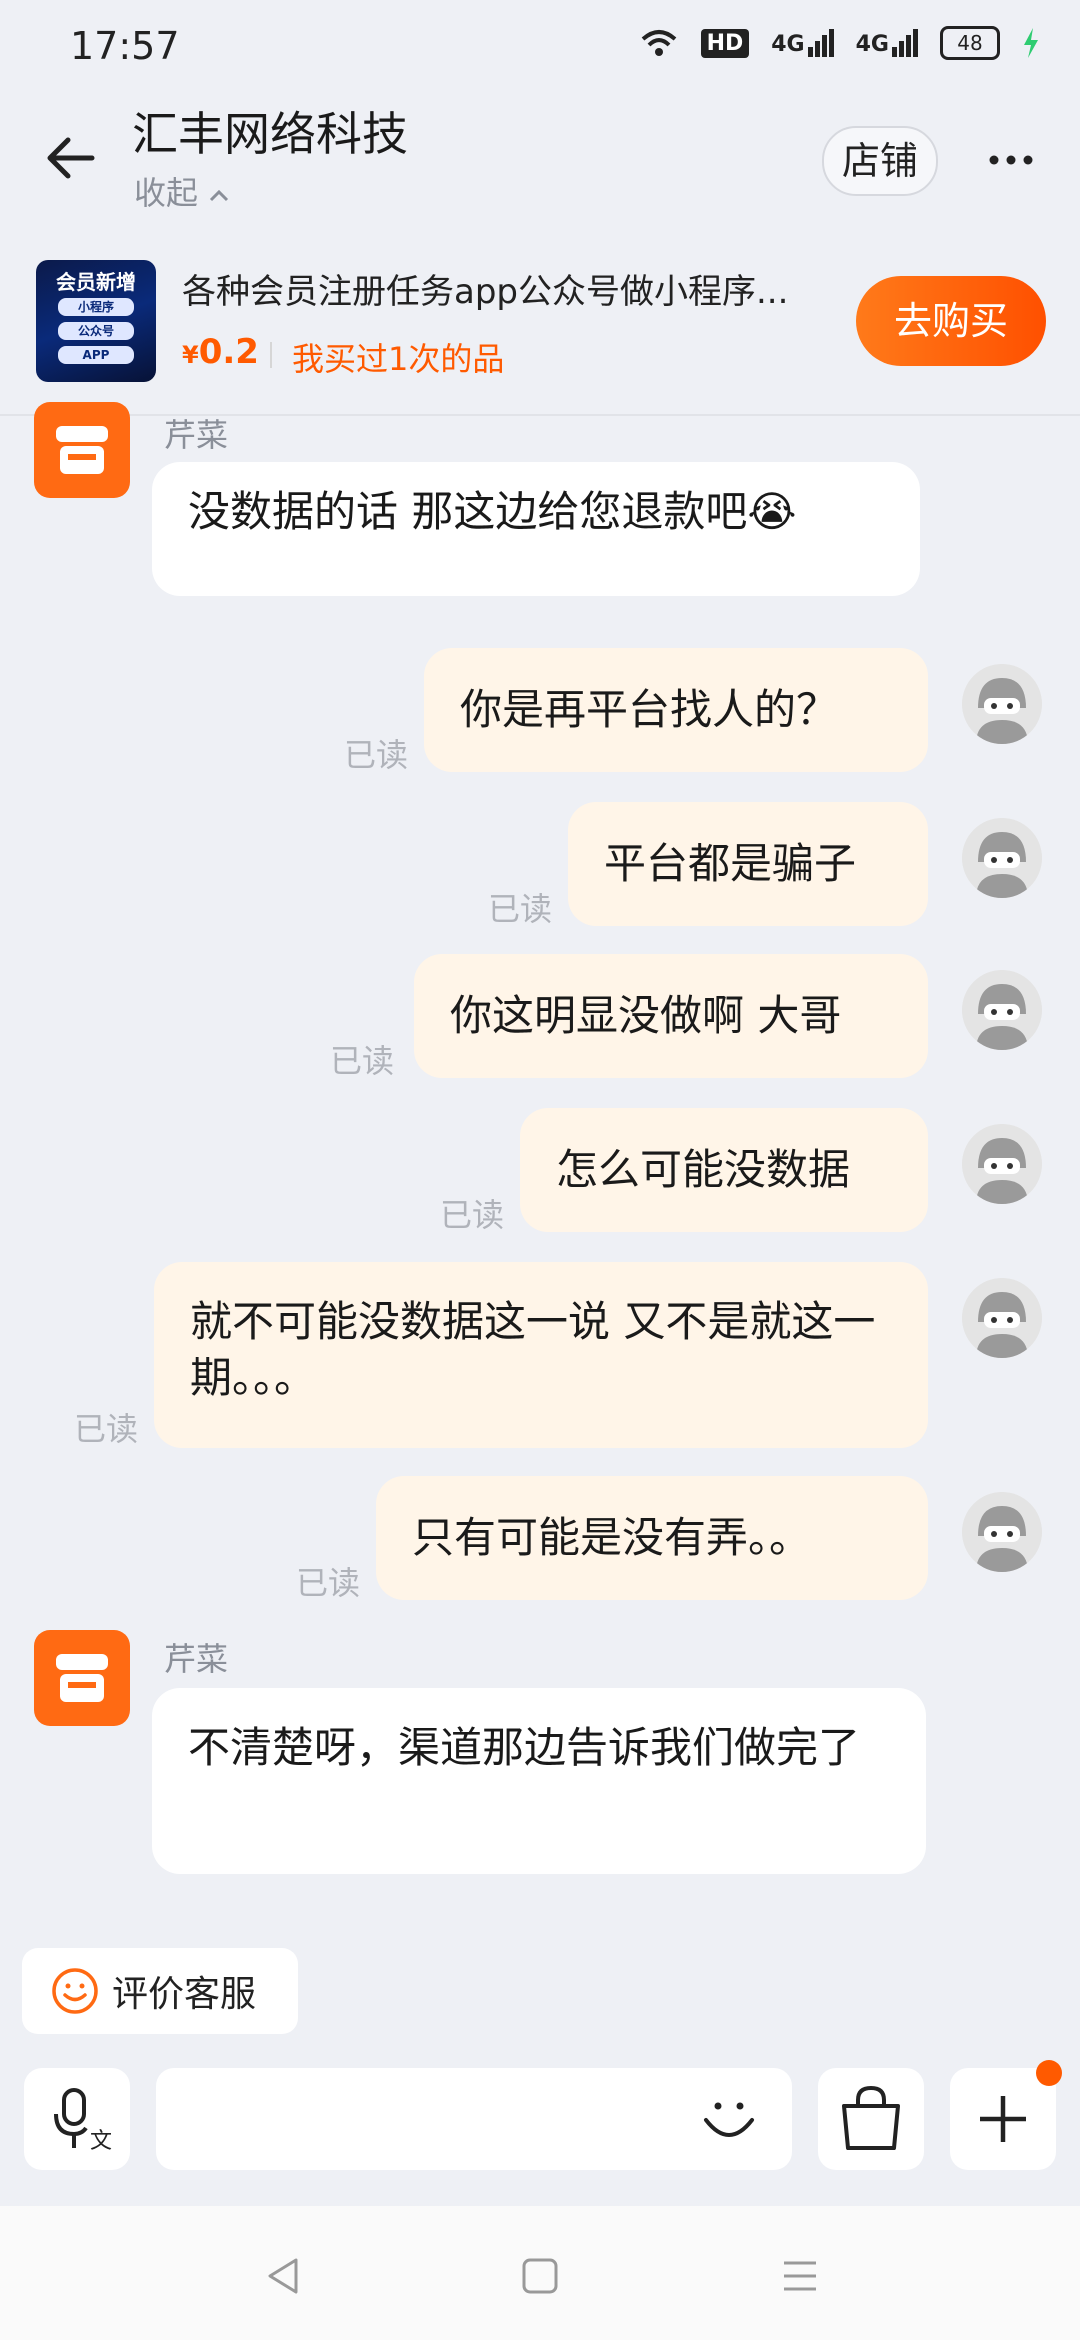  I want to click on page-title: 汇丰网络科技, so click(270, 134).